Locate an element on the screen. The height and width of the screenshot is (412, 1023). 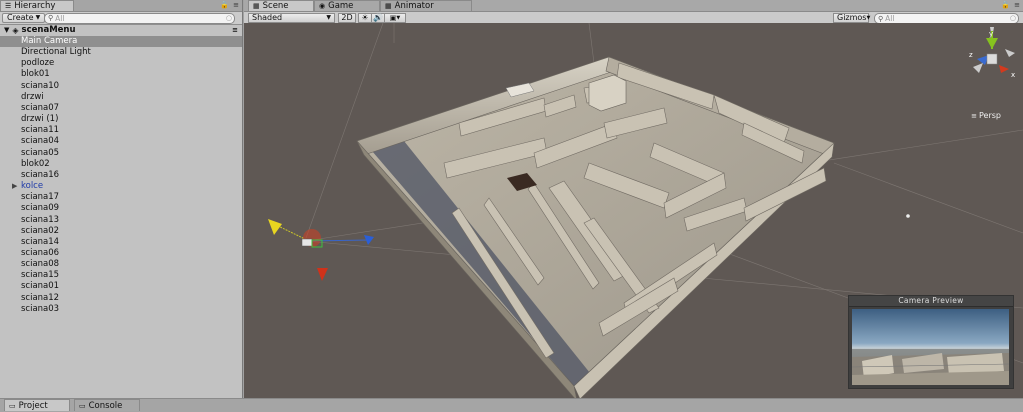
tab-project: ▭ Project is located at coordinates (37, 405).